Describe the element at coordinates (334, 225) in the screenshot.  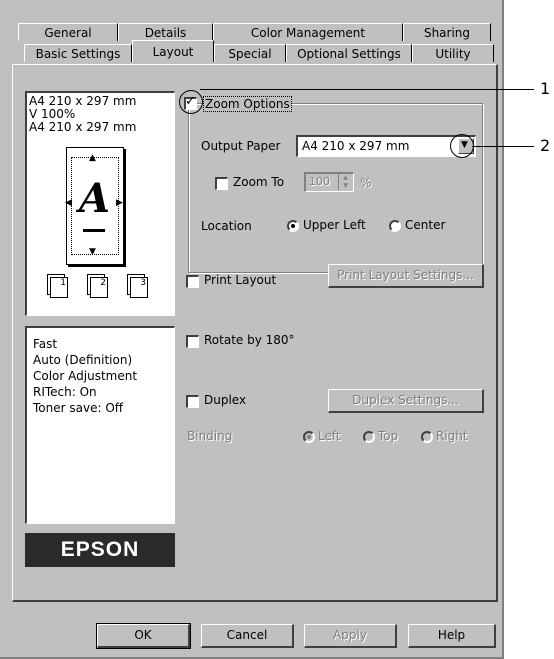
I see `upper-left-label: Upper Left` at that location.